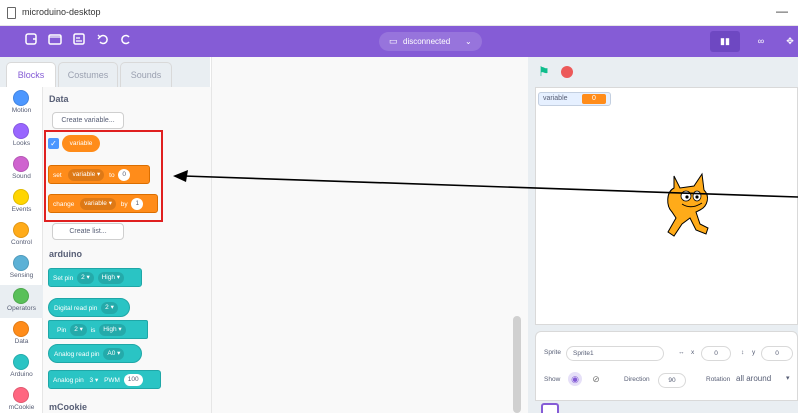  What do you see at coordinates (575, 379) in the screenshot?
I see `show-visible-eye-icon: ◉` at bounding box center [575, 379].